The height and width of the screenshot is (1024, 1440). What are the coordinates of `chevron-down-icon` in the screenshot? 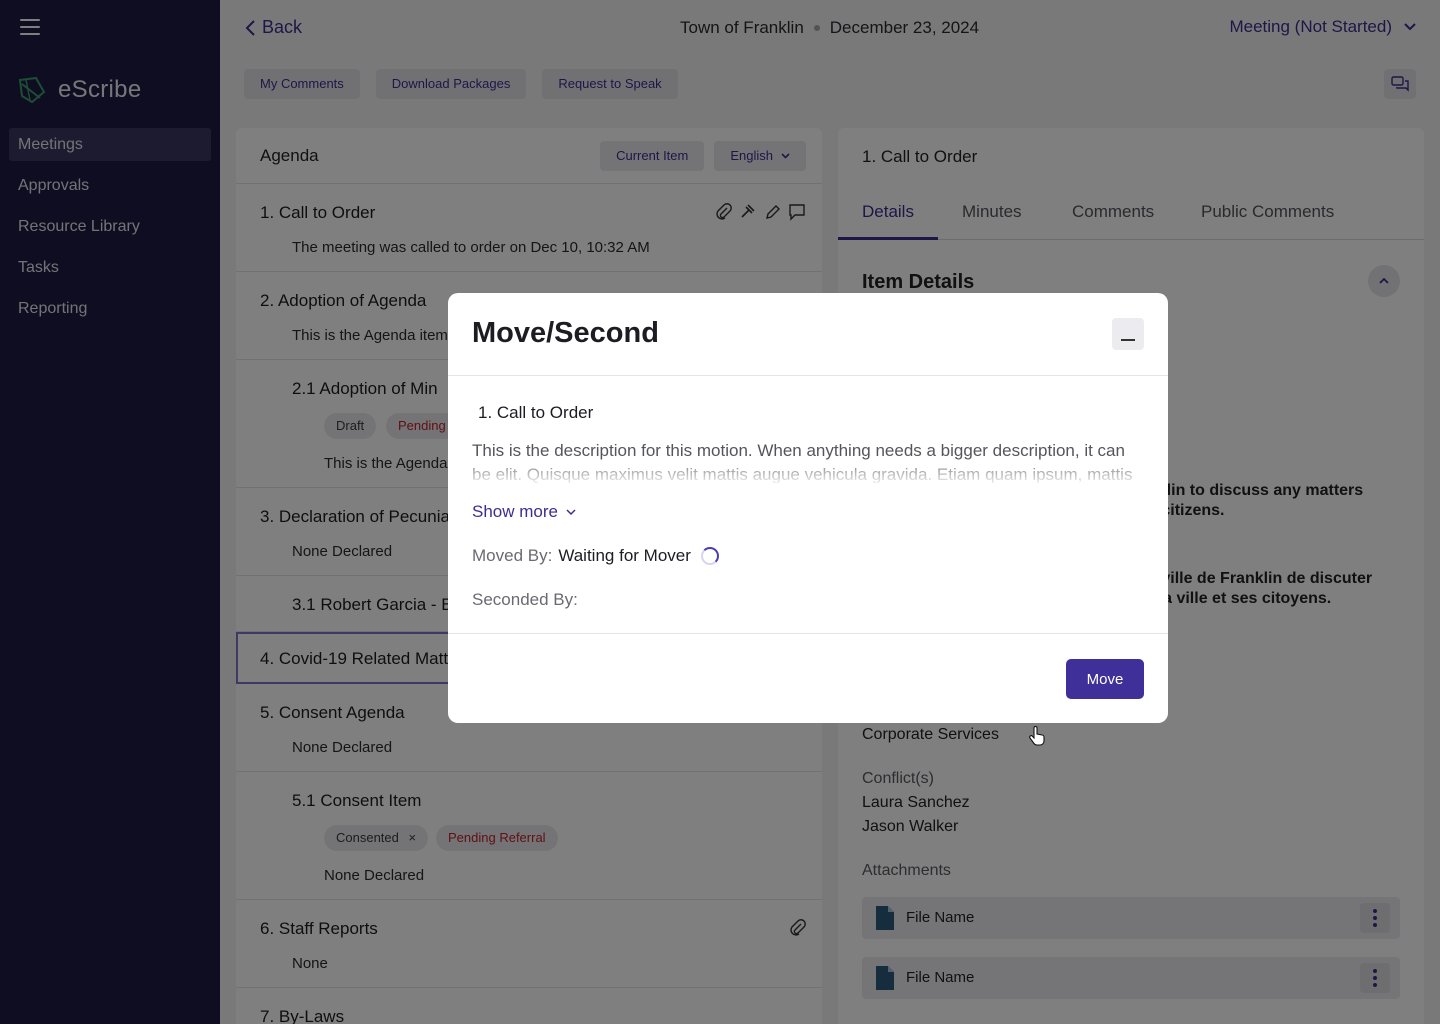 It's located at (571, 512).